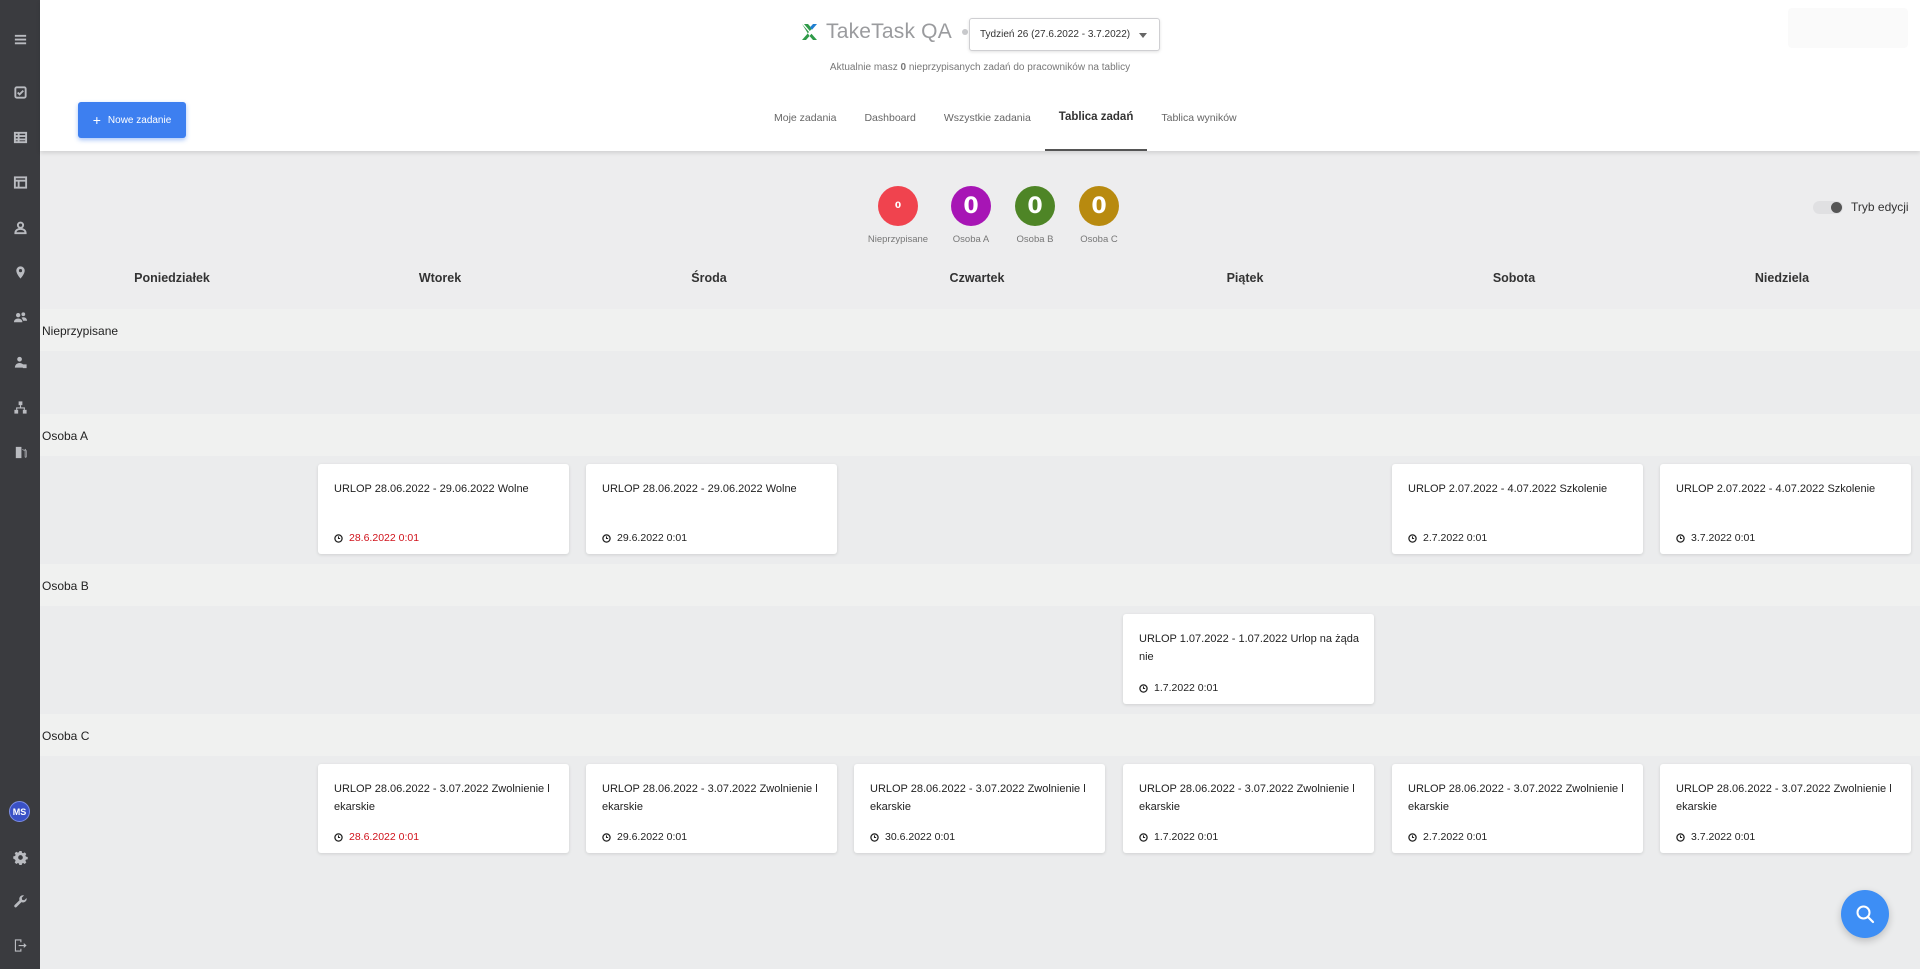 Image resolution: width=1920 pixels, height=969 pixels. I want to click on week-select-value: Tydzień 26 (27.6.2022 - 3.7.2022), so click(1055, 34).